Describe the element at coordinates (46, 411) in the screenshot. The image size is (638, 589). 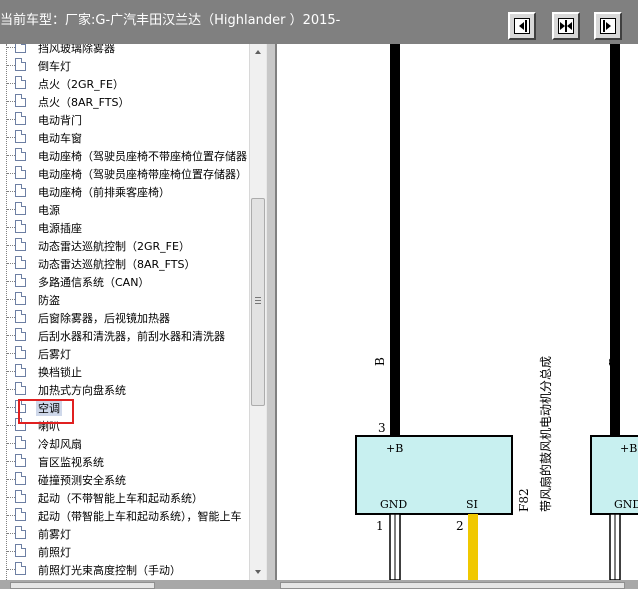
I see `selection-highlight-box` at that location.